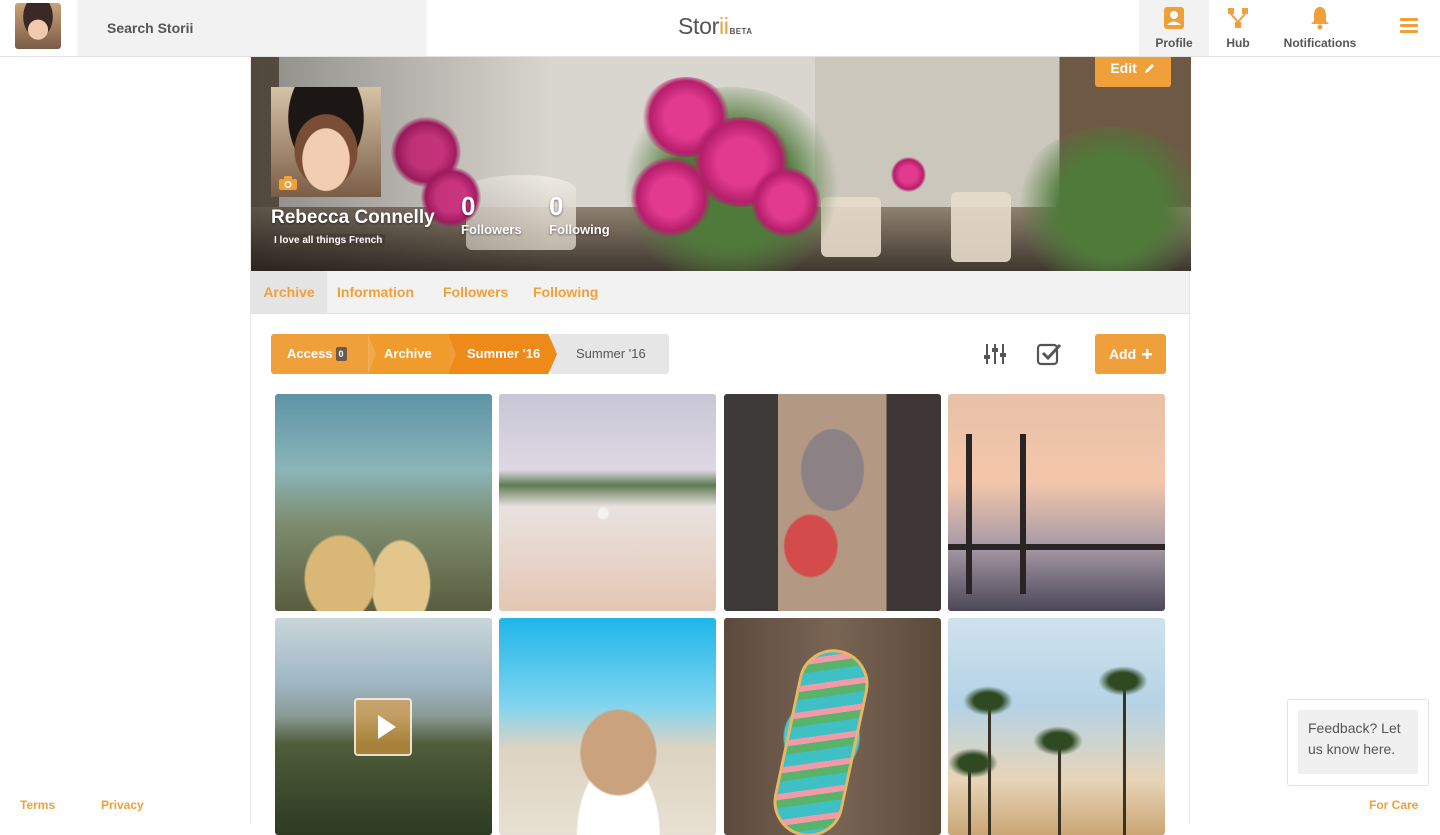  I want to click on breadcrumb-archive: Archive, so click(408, 354).